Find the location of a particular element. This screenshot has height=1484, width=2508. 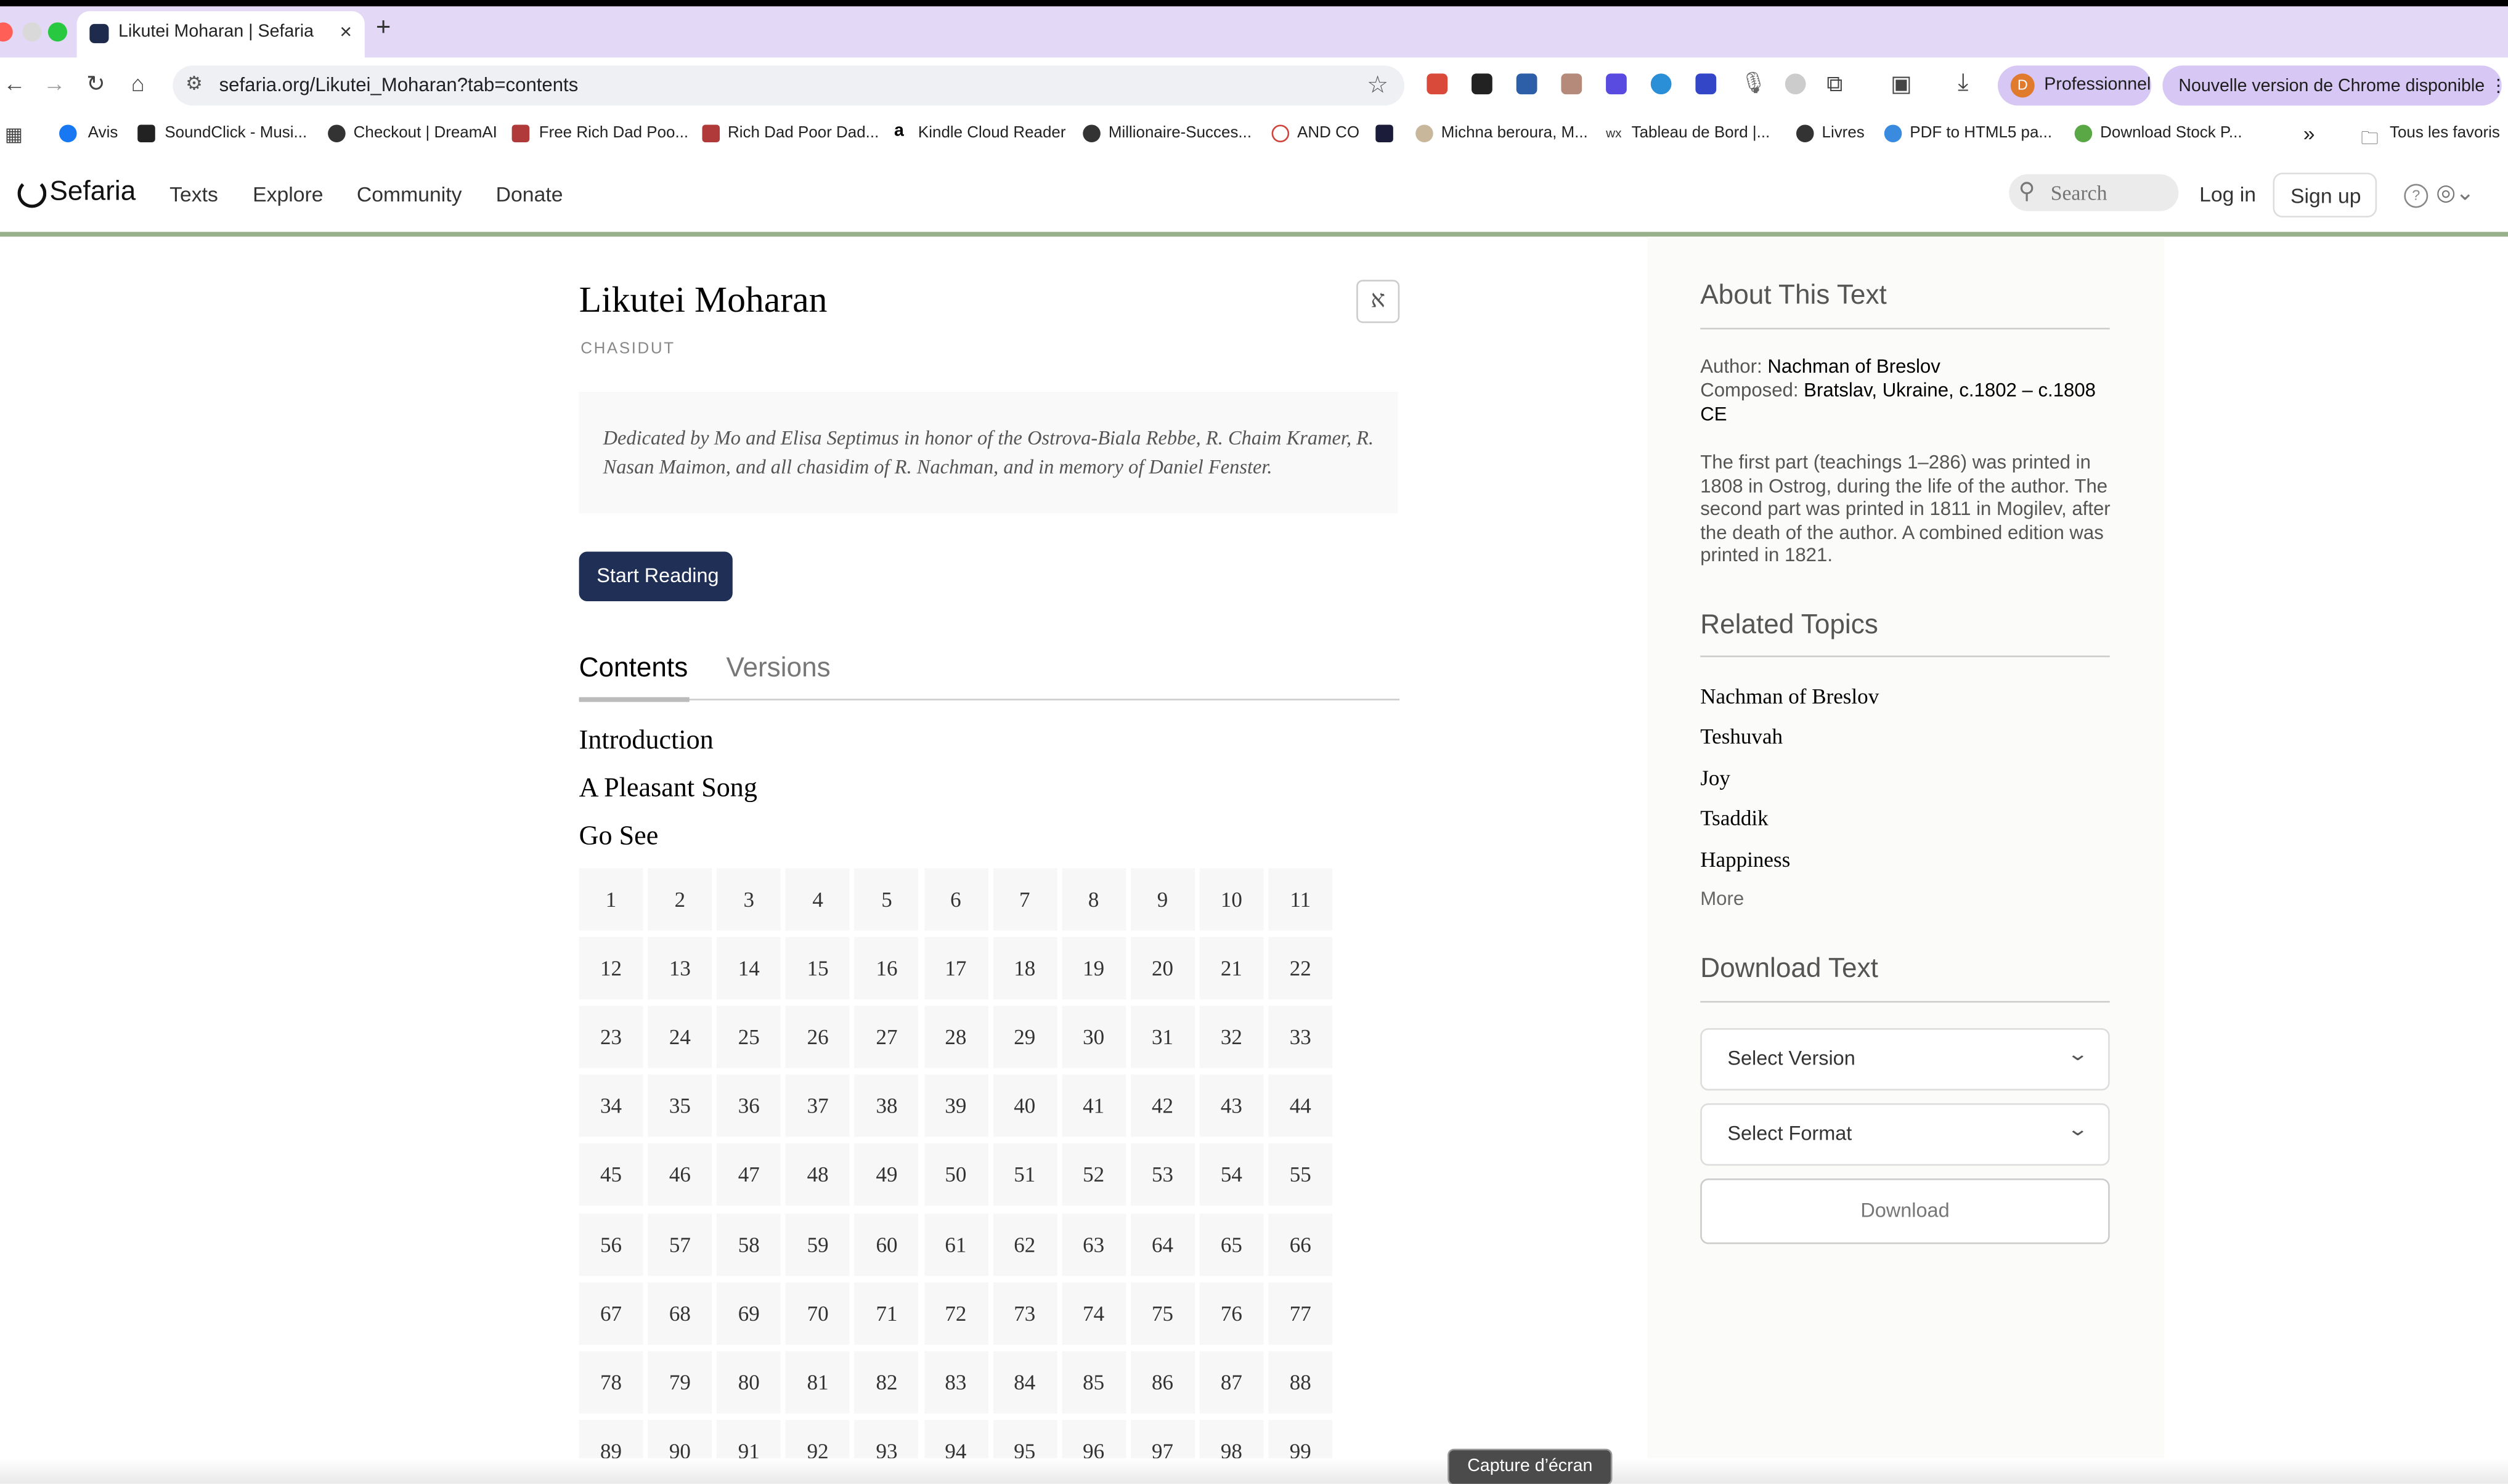

section-link: 24 is located at coordinates (680, 1037).